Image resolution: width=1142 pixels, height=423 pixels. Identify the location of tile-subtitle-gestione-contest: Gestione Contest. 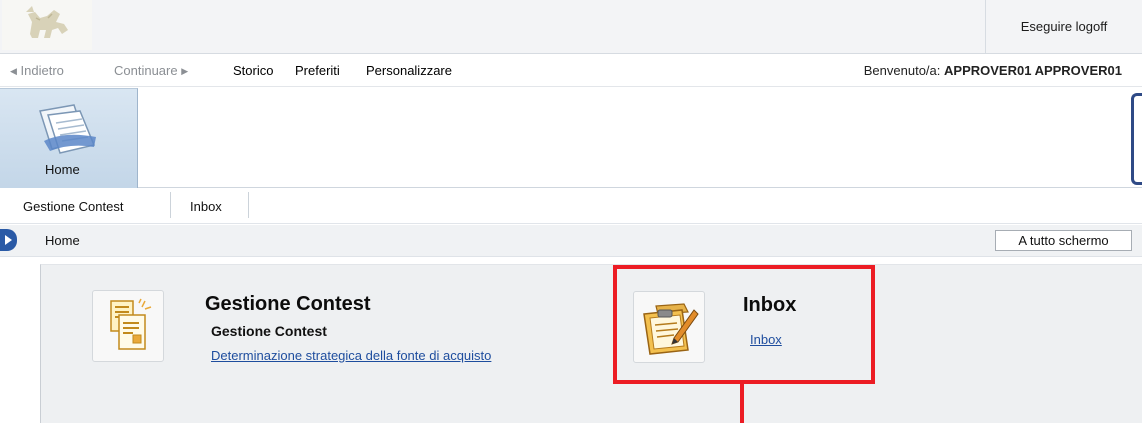
(269, 331).